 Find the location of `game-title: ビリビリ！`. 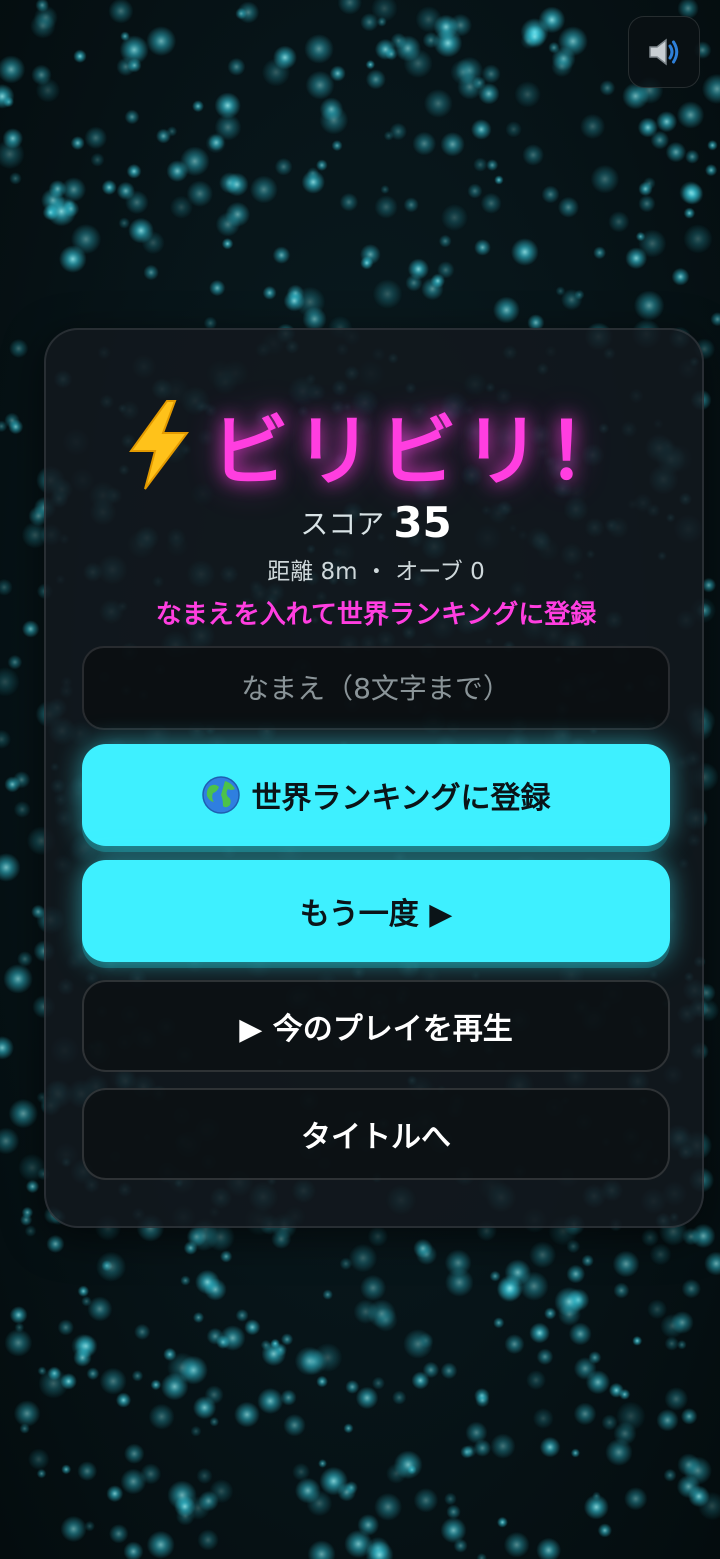

game-title: ビリビリ！ is located at coordinates (420, 452).